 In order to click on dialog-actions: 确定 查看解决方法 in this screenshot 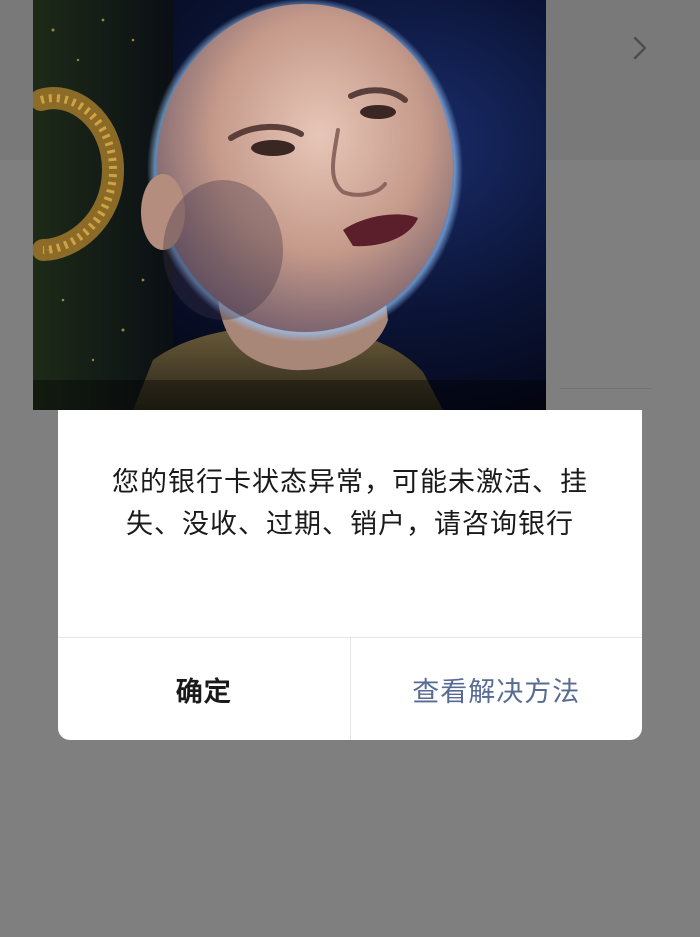, I will do `click(350, 688)`.